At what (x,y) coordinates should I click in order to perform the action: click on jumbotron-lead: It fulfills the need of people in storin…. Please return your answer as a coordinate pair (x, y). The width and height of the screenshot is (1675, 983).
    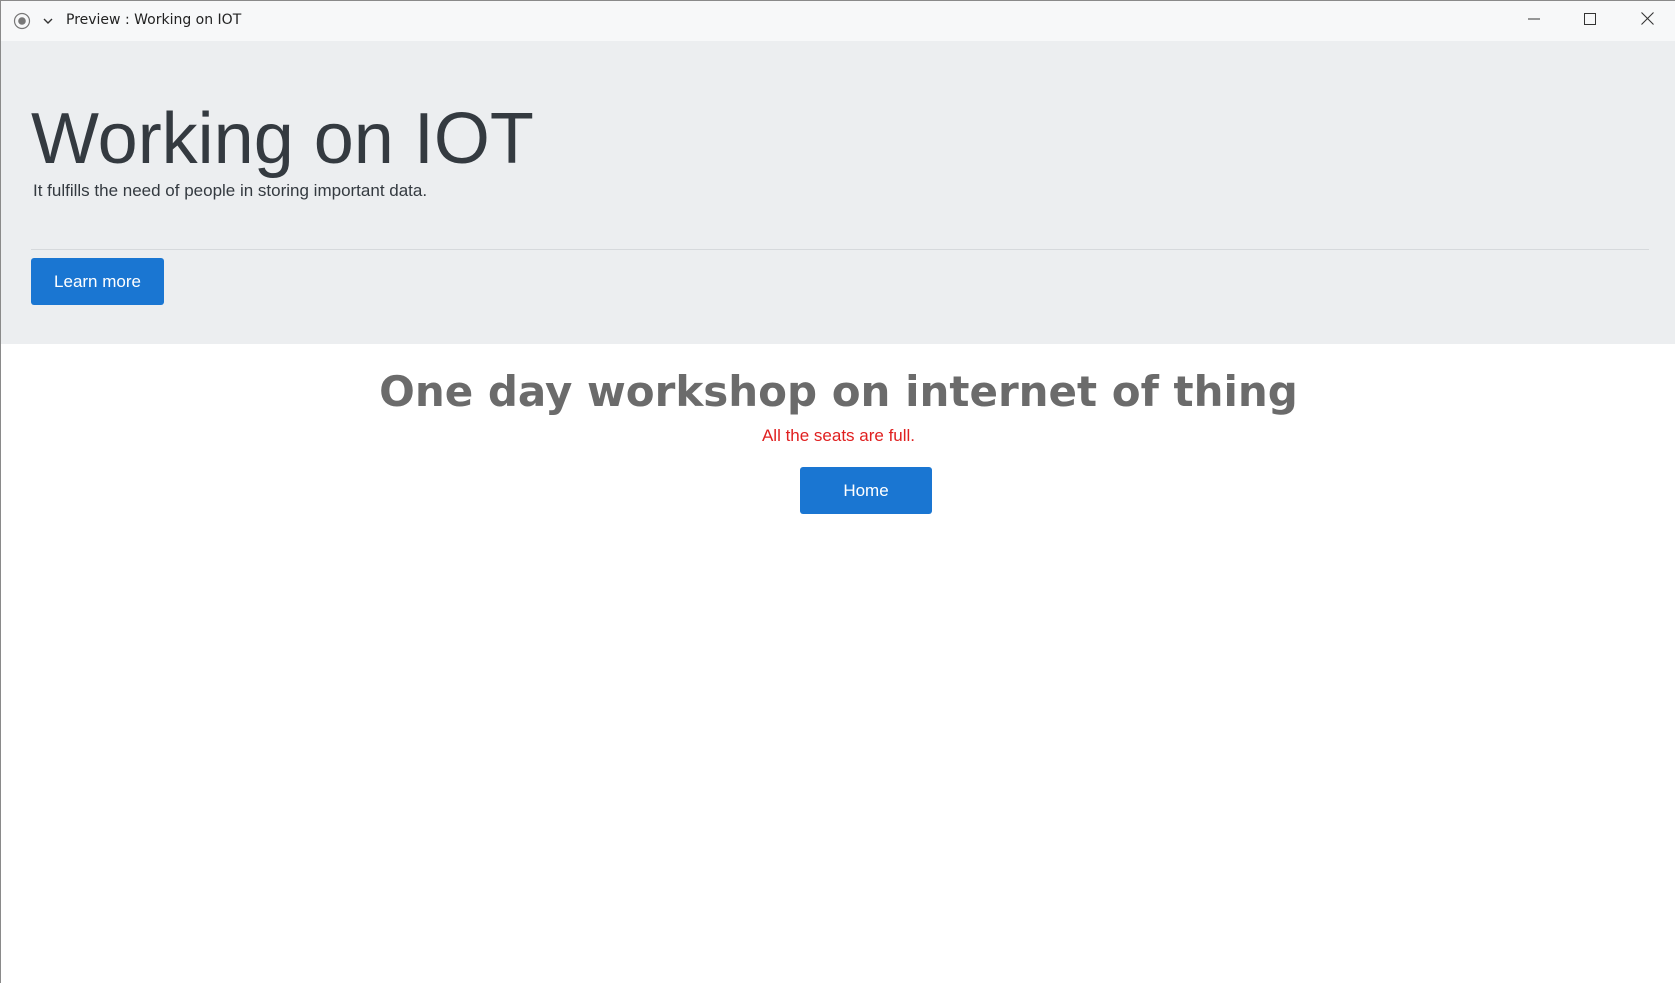
    Looking at the image, I should click on (230, 190).